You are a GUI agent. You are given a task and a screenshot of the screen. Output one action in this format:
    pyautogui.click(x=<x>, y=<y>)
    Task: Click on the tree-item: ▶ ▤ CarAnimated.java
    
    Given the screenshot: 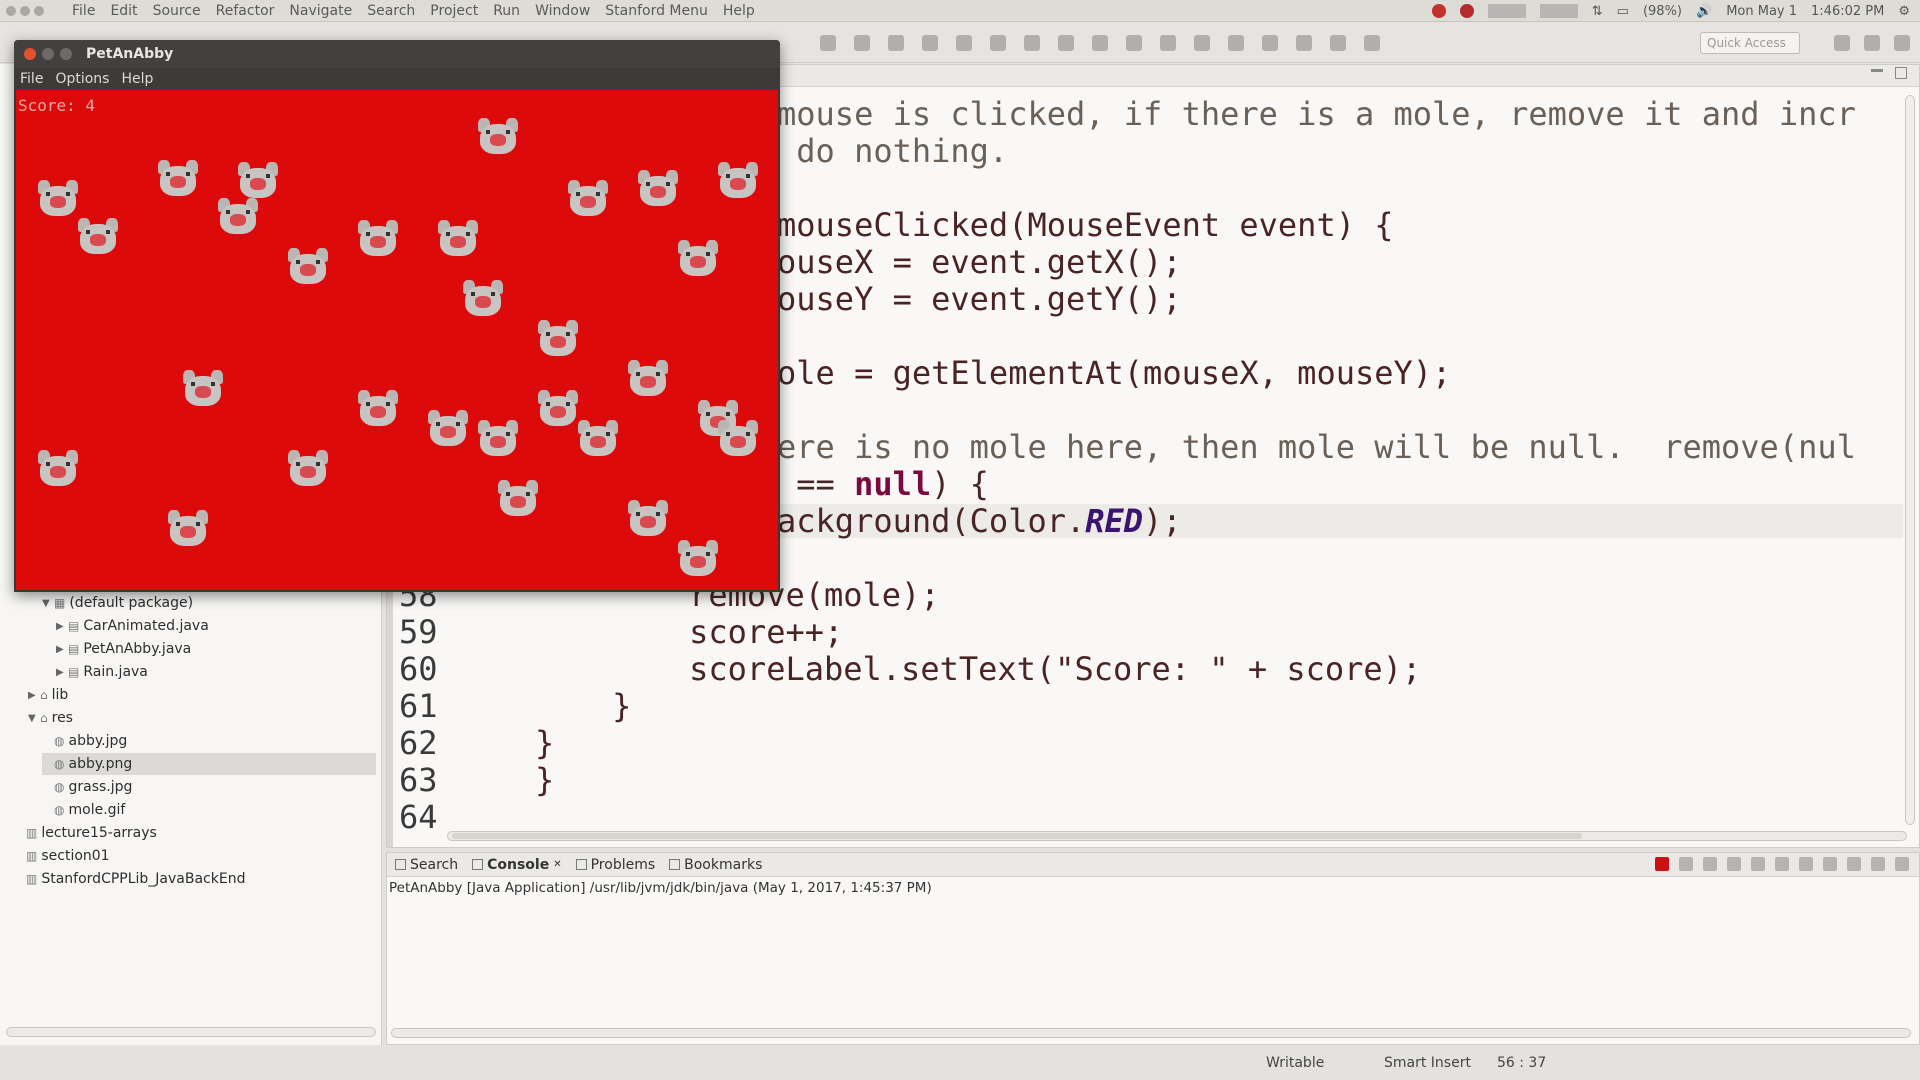 What is the action you would take?
    pyautogui.click(x=216, y=626)
    